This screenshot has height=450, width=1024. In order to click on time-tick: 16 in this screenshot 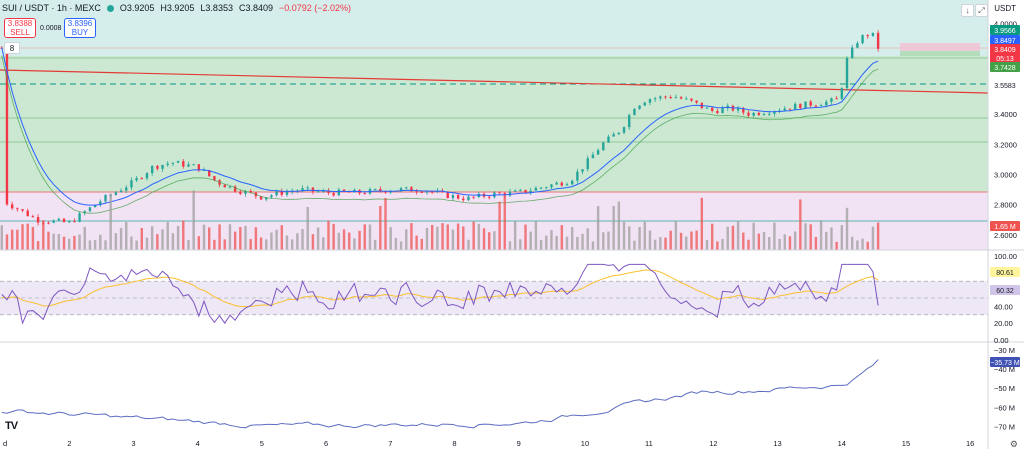, I will do `click(970, 443)`.